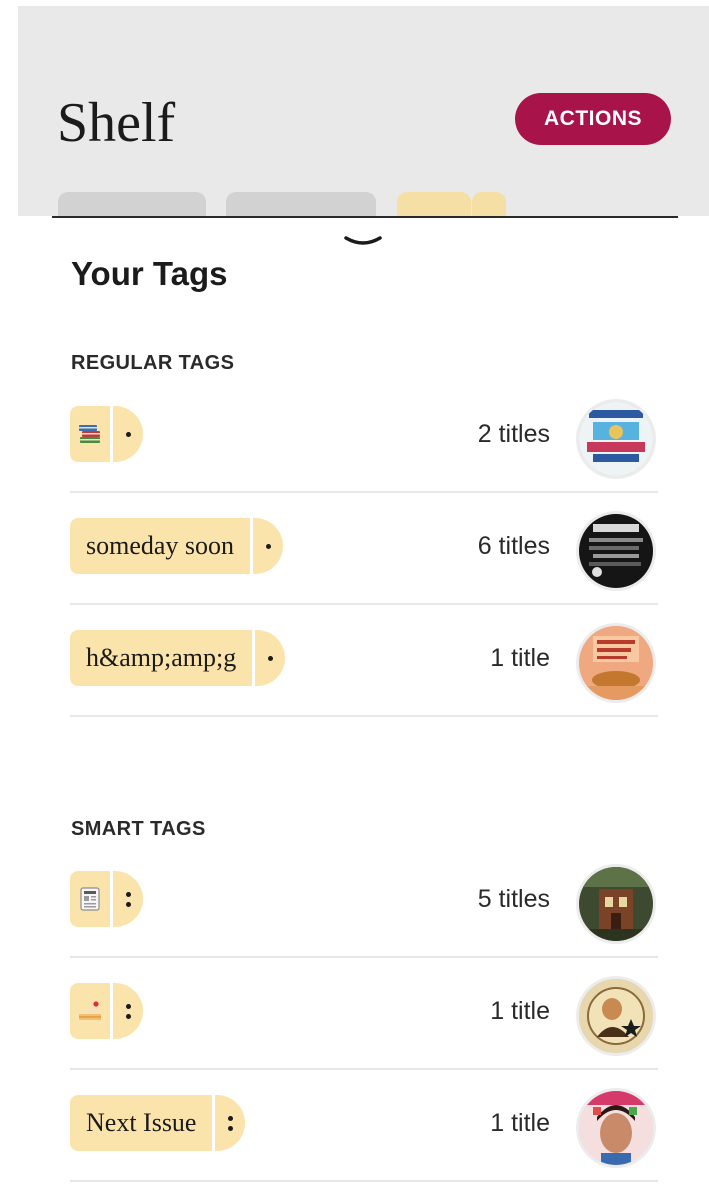 The height and width of the screenshot is (1193, 709). I want to click on cake-emoji-icon, so click(90, 1010).